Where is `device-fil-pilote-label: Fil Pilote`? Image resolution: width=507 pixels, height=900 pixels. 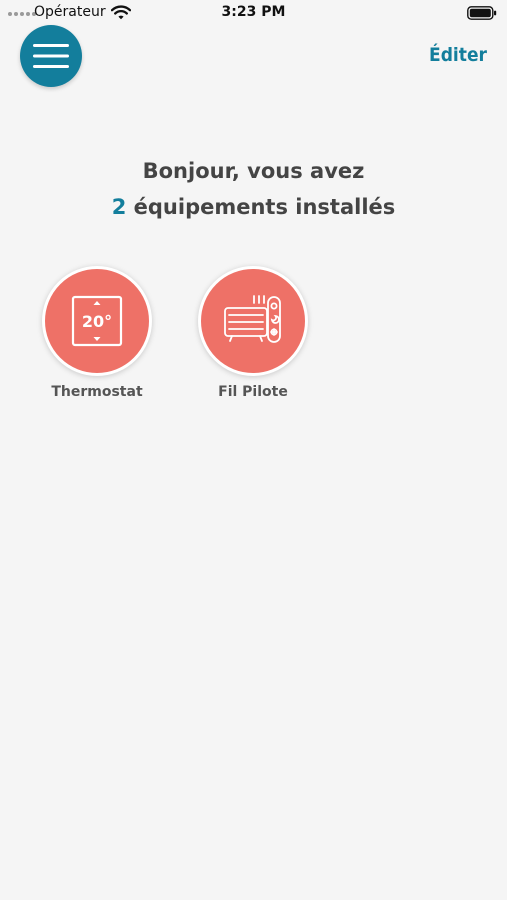
device-fil-pilote-label: Fil Pilote is located at coordinates (253, 392).